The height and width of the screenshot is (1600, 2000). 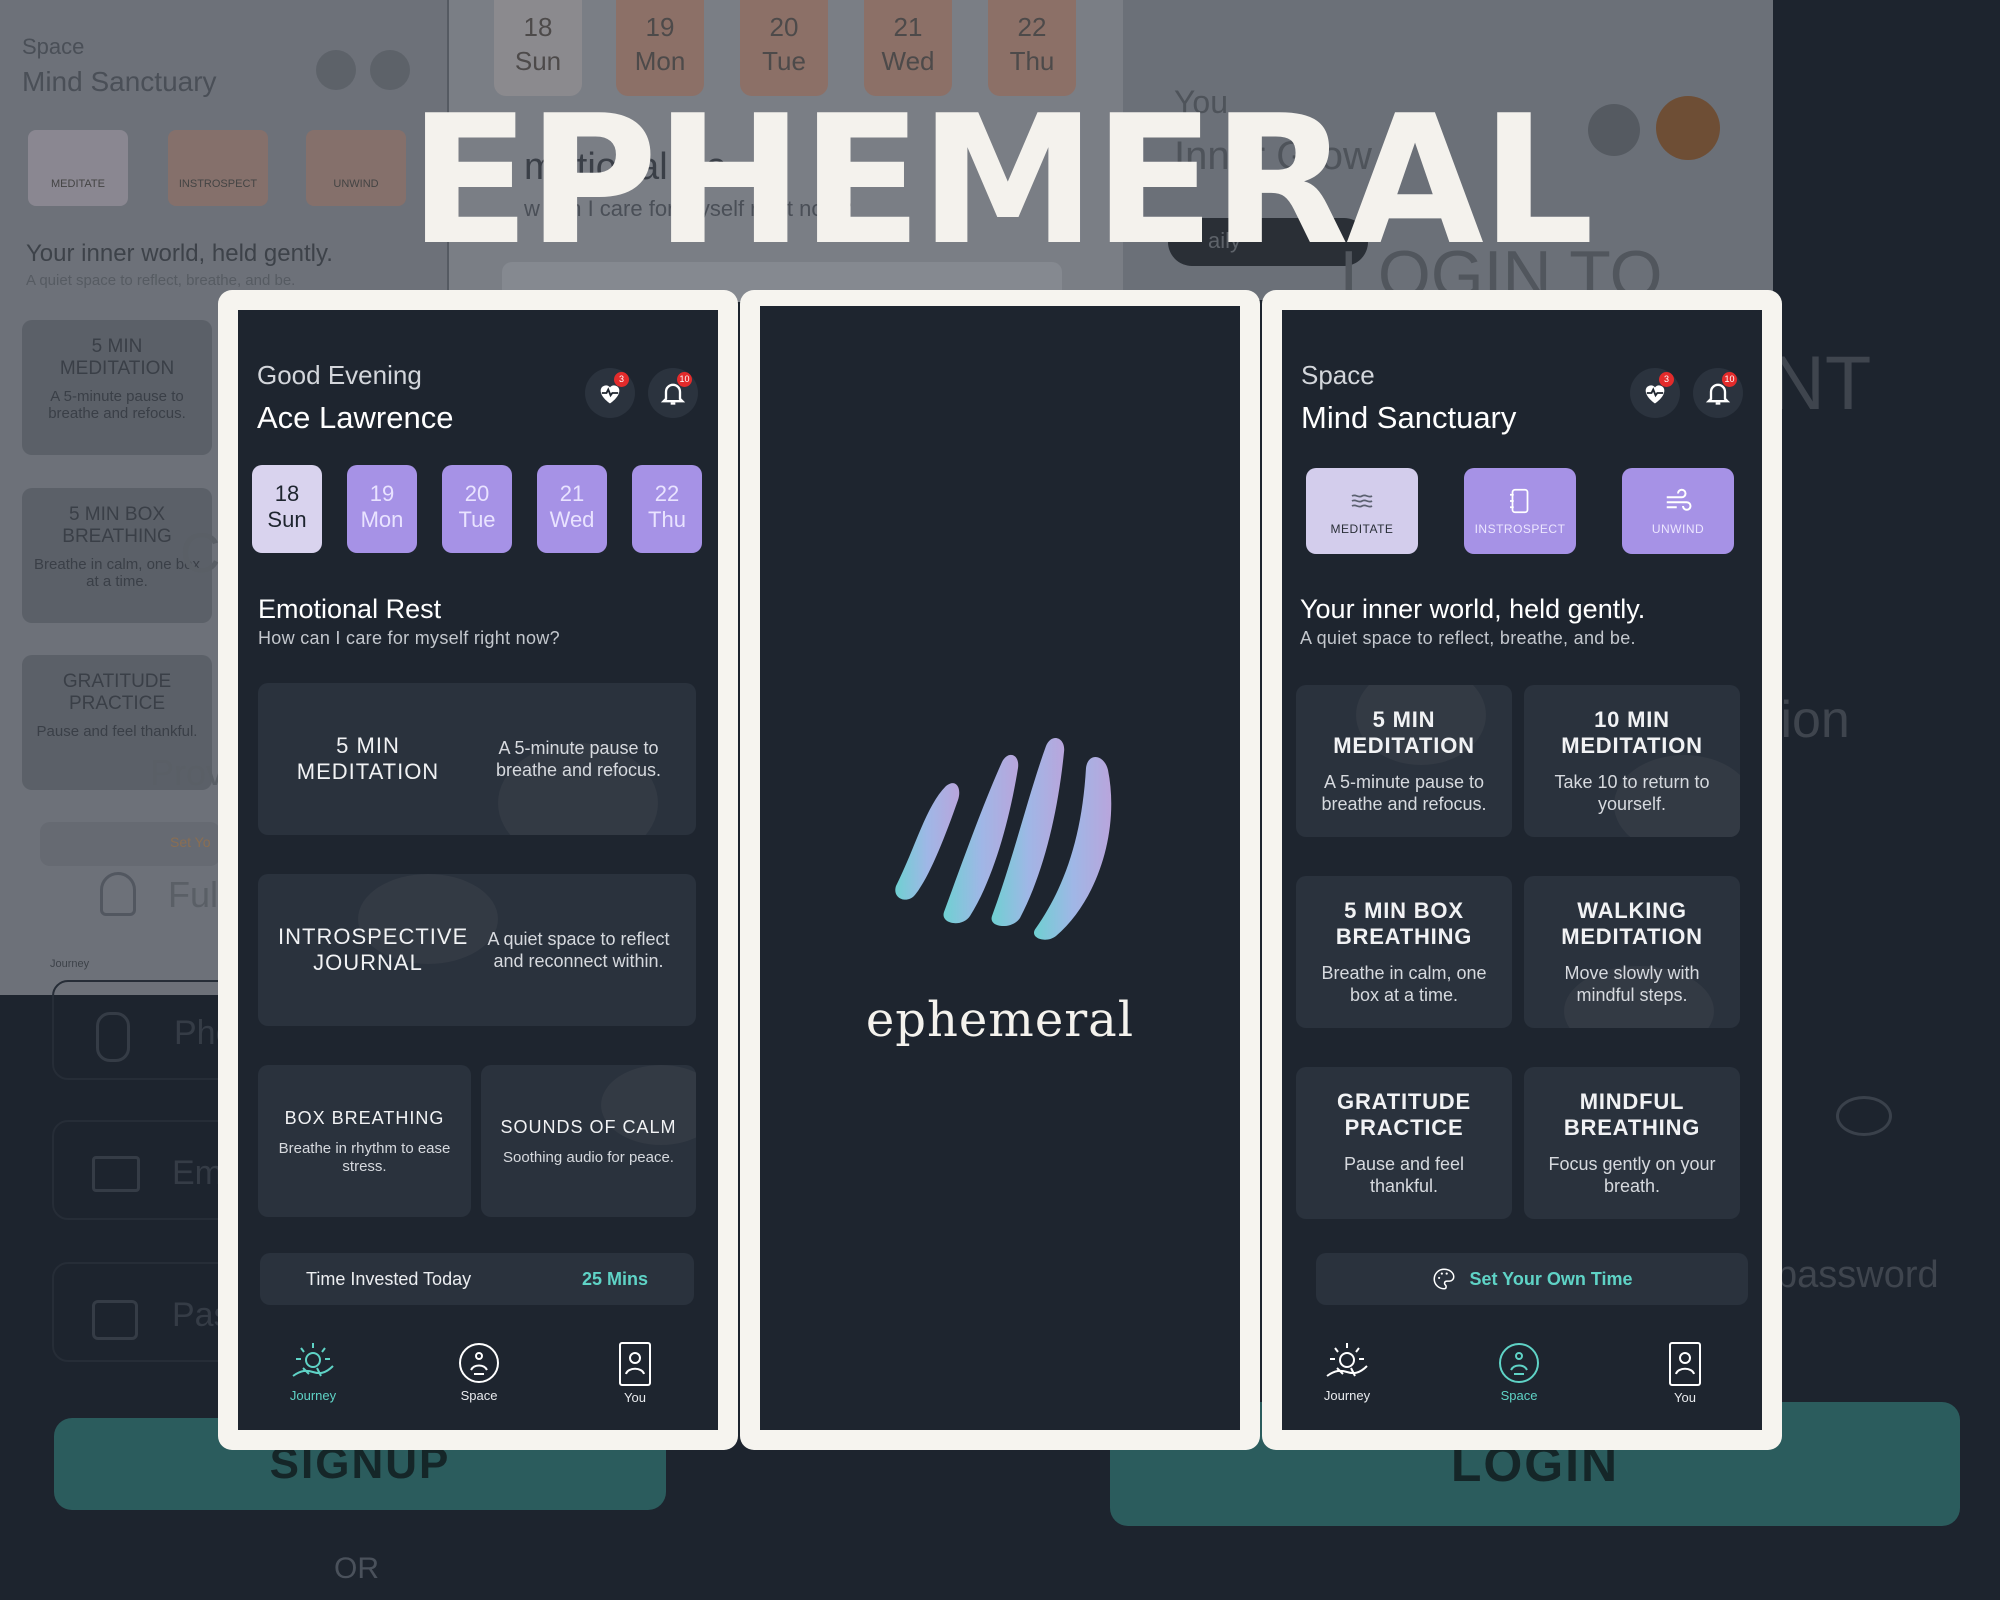 I want to click on card-title: BOX BREATHING, so click(x=364, y=1117).